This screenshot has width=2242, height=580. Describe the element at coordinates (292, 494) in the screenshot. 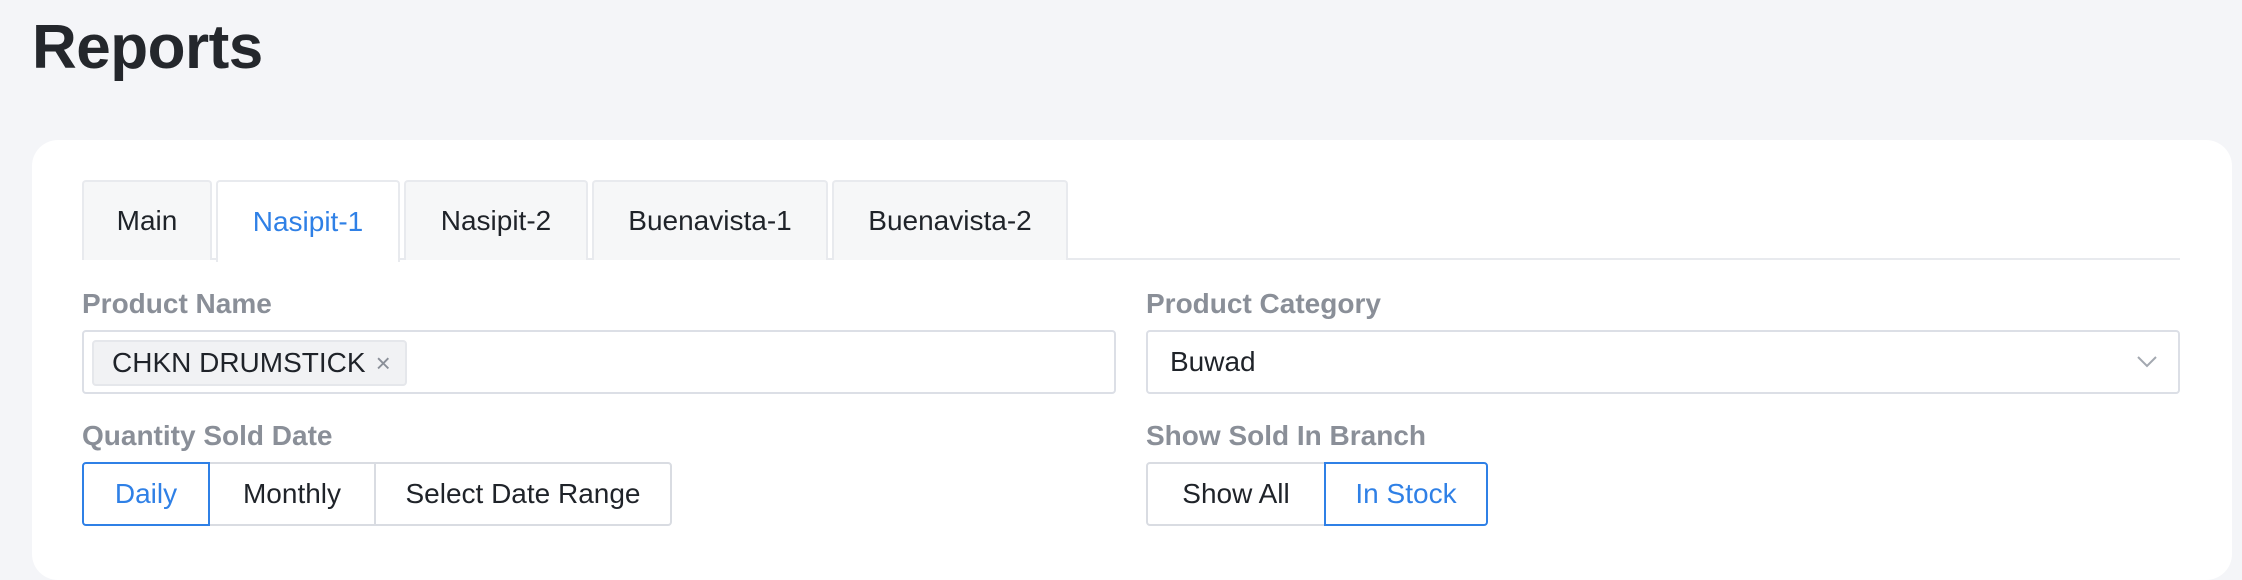

I see `monthly-button: Monthly` at that location.